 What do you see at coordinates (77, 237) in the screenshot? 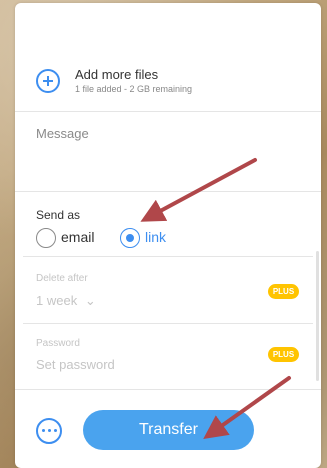
I see `radio-email-label: email` at bounding box center [77, 237].